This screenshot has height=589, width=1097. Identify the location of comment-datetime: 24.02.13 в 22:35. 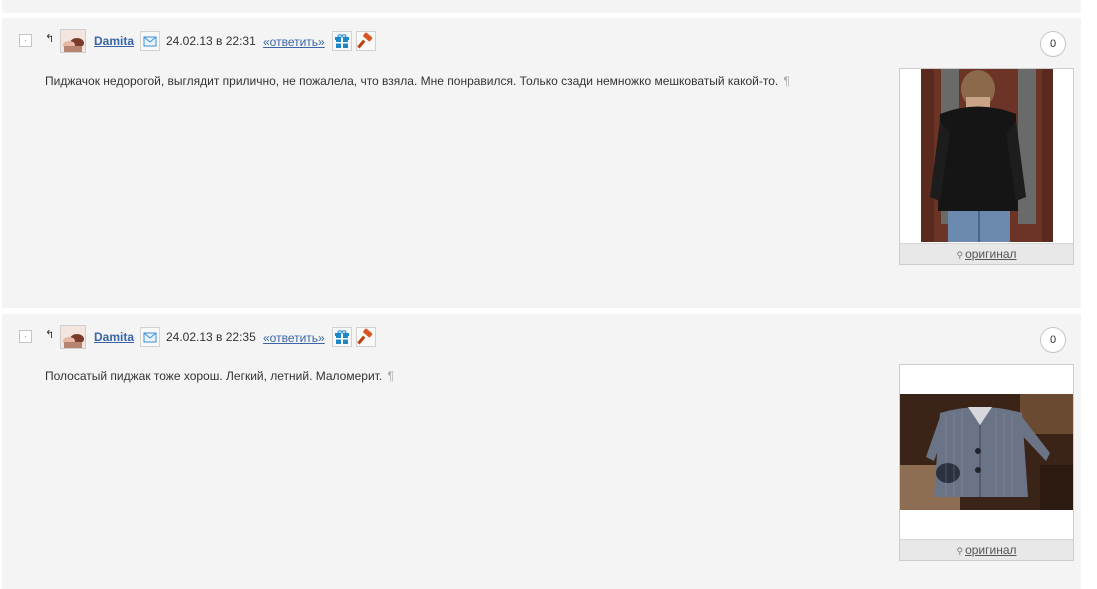
(211, 337).